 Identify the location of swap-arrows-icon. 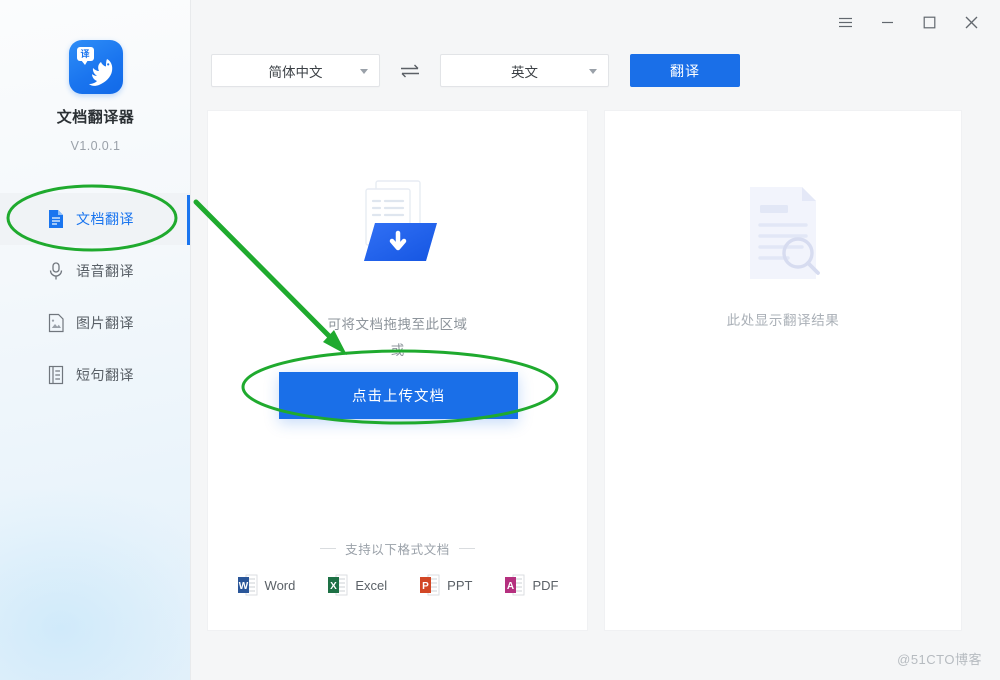
(410, 70).